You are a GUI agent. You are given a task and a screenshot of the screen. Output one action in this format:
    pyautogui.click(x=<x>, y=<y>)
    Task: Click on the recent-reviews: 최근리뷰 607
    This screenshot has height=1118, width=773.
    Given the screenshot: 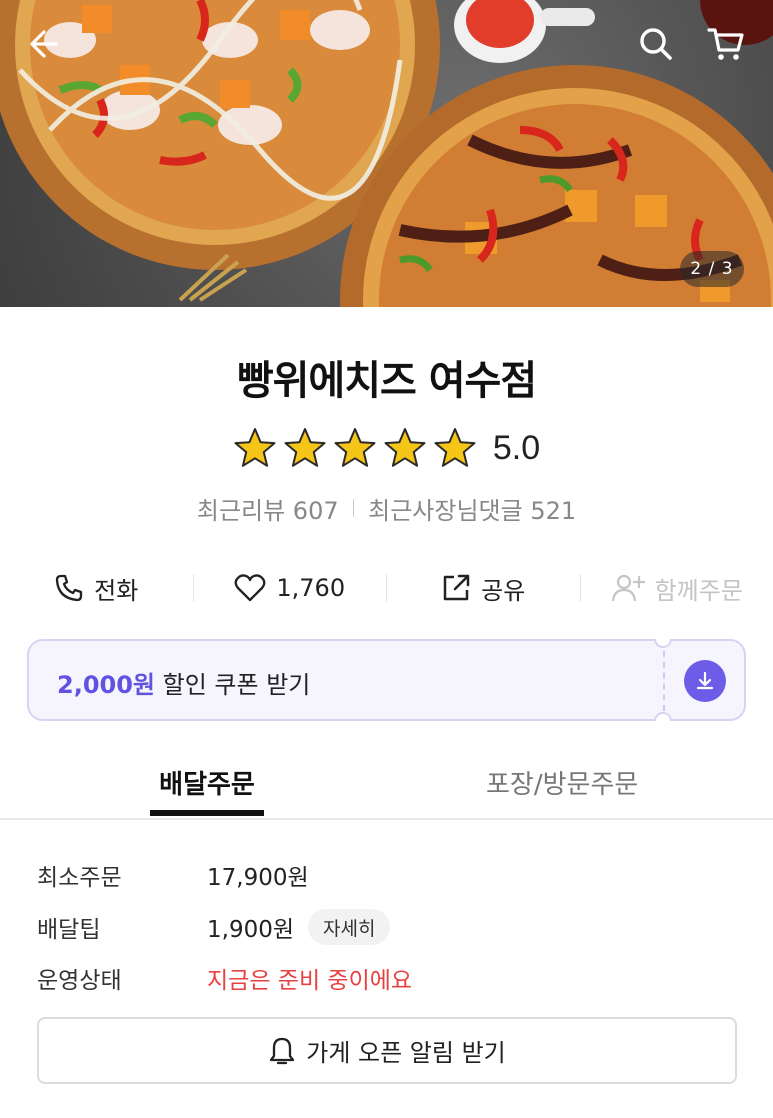 What is the action you would take?
    pyautogui.click(x=268, y=508)
    